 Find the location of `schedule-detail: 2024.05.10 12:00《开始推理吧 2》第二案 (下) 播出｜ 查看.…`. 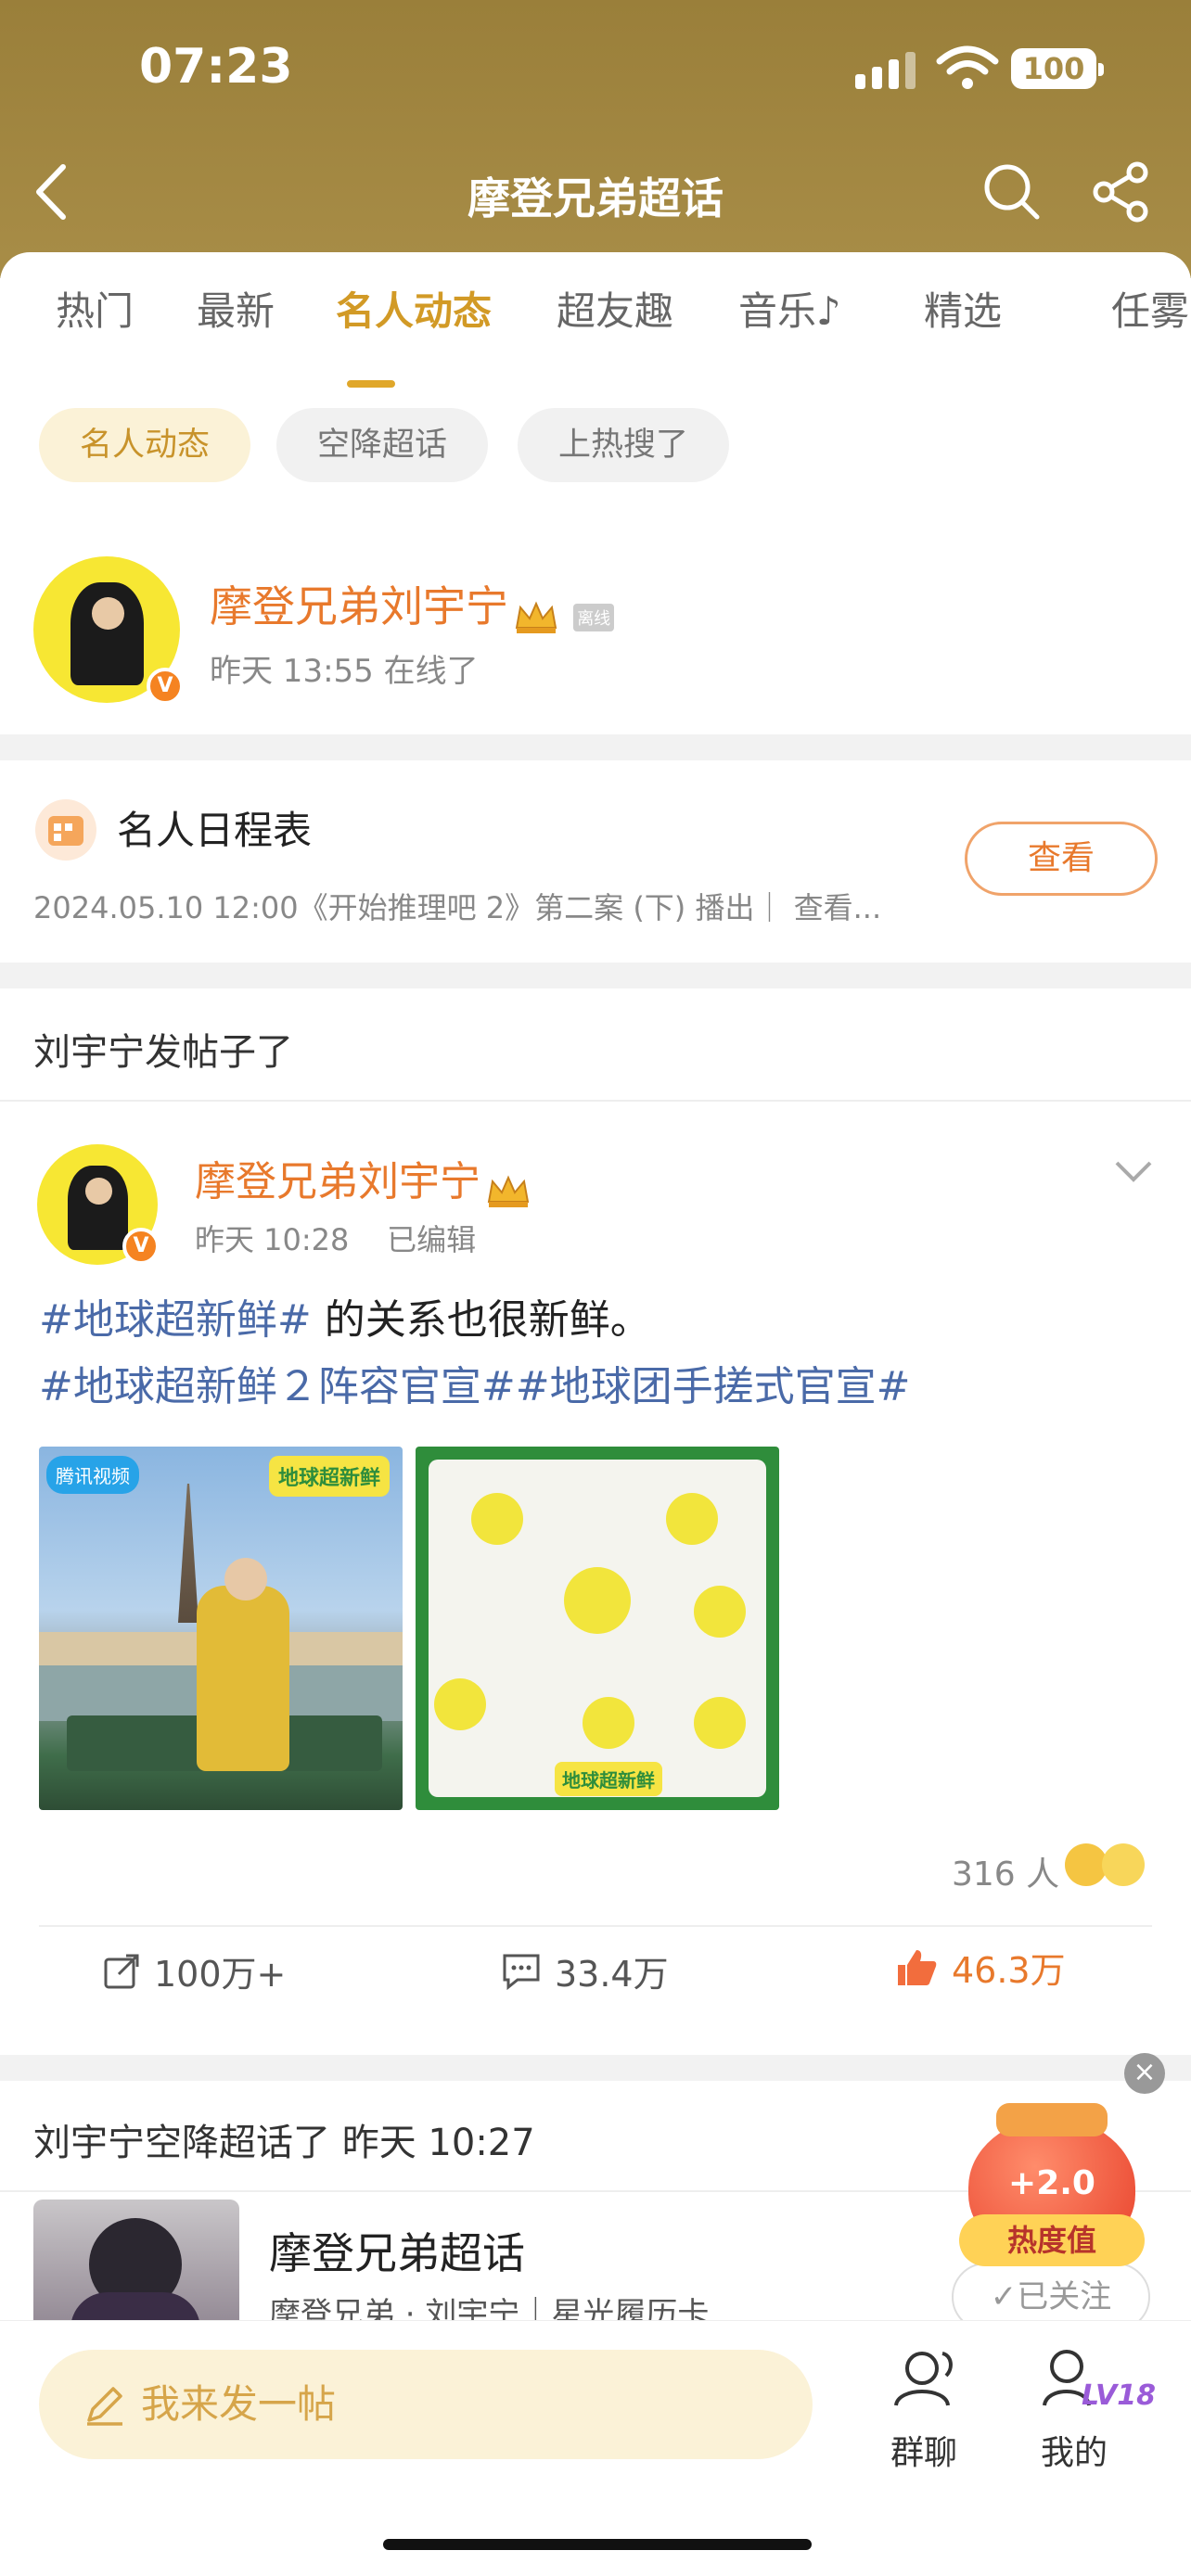

schedule-detail: 2024.05.10 12:00《开始推理吧 2》第二案 (下) 播出｜ 查看.… is located at coordinates (488, 906).